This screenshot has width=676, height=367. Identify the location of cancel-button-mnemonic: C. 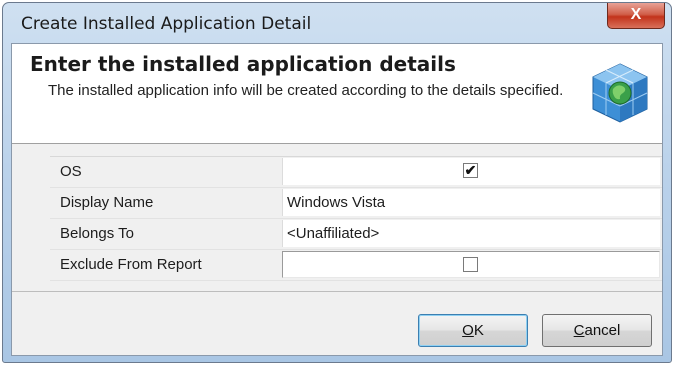
(579, 330).